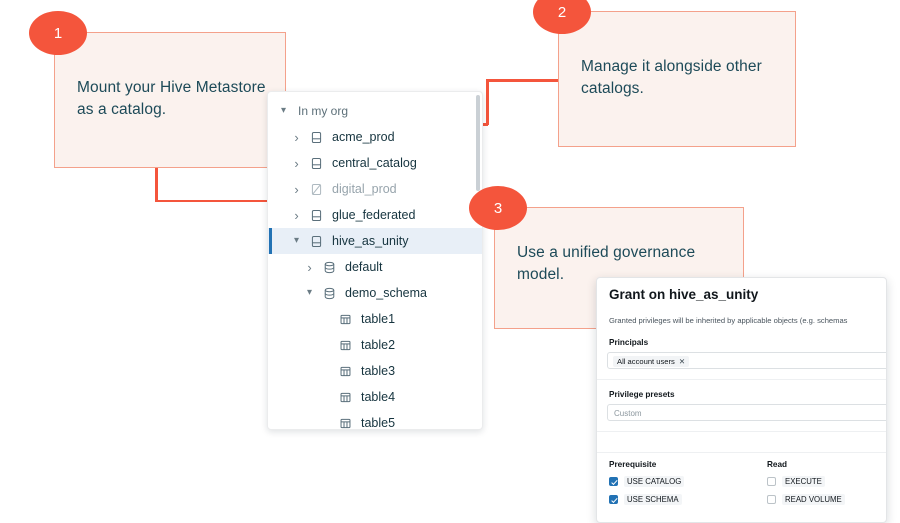 Image resolution: width=900 pixels, height=523 pixels. What do you see at coordinates (363, 137) in the screenshot?
I see `tree-item-label: acme_prod` at bounding box center [363, 137].